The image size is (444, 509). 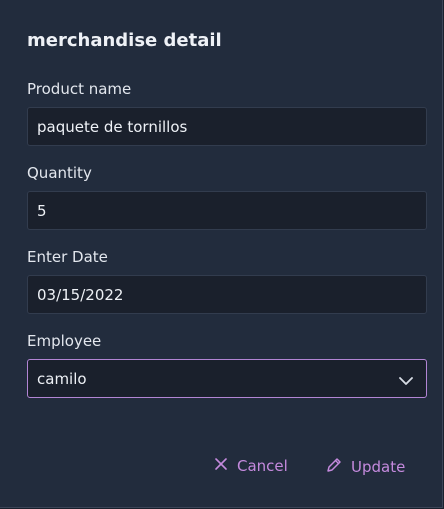 I want to click on update-button-label: Update, so click(x=378, y=467).